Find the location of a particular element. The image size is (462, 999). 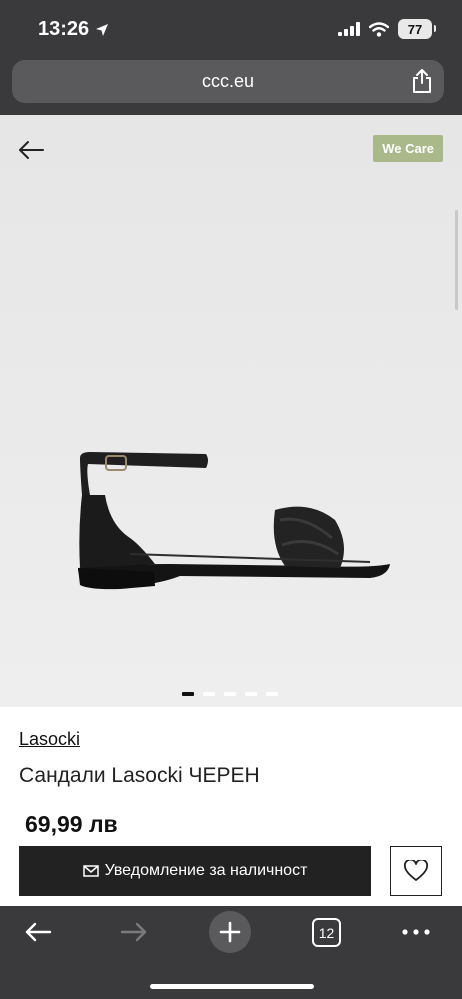

wishlist-button is located at coordinates (416, 871).